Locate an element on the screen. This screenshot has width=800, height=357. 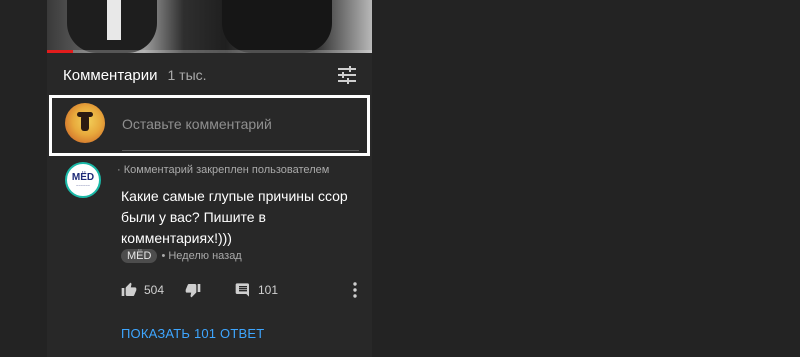
reply-count: 101 is located at coordinates (268, 290).